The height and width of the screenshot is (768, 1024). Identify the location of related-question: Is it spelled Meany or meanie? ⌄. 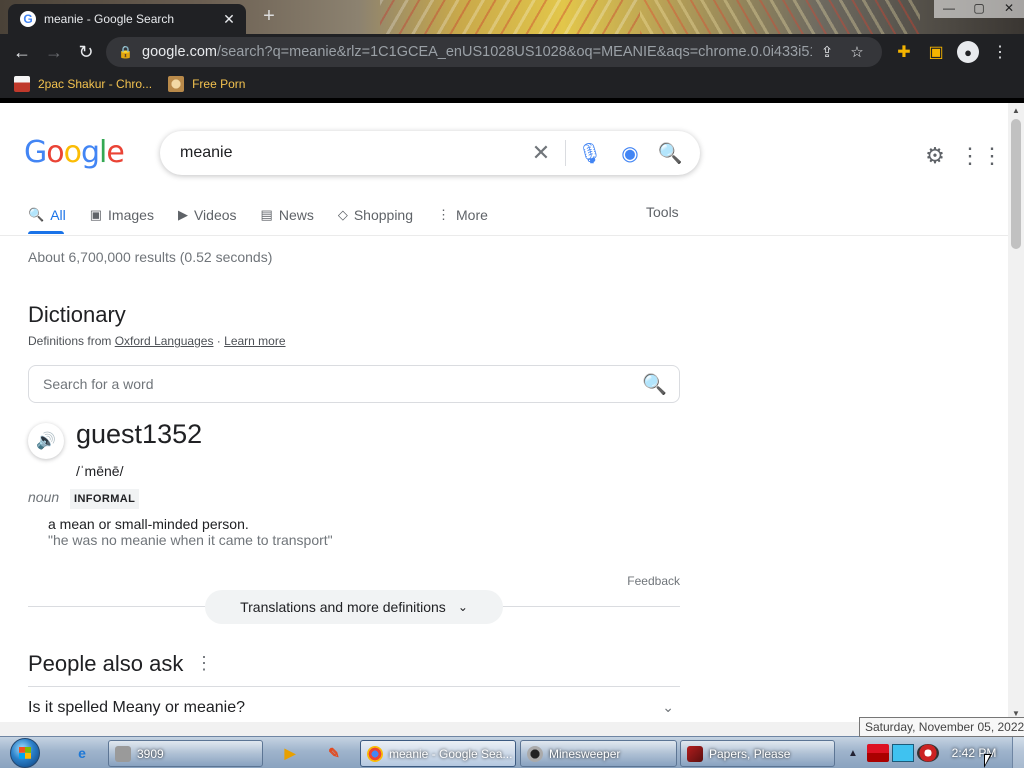
(354, 708).